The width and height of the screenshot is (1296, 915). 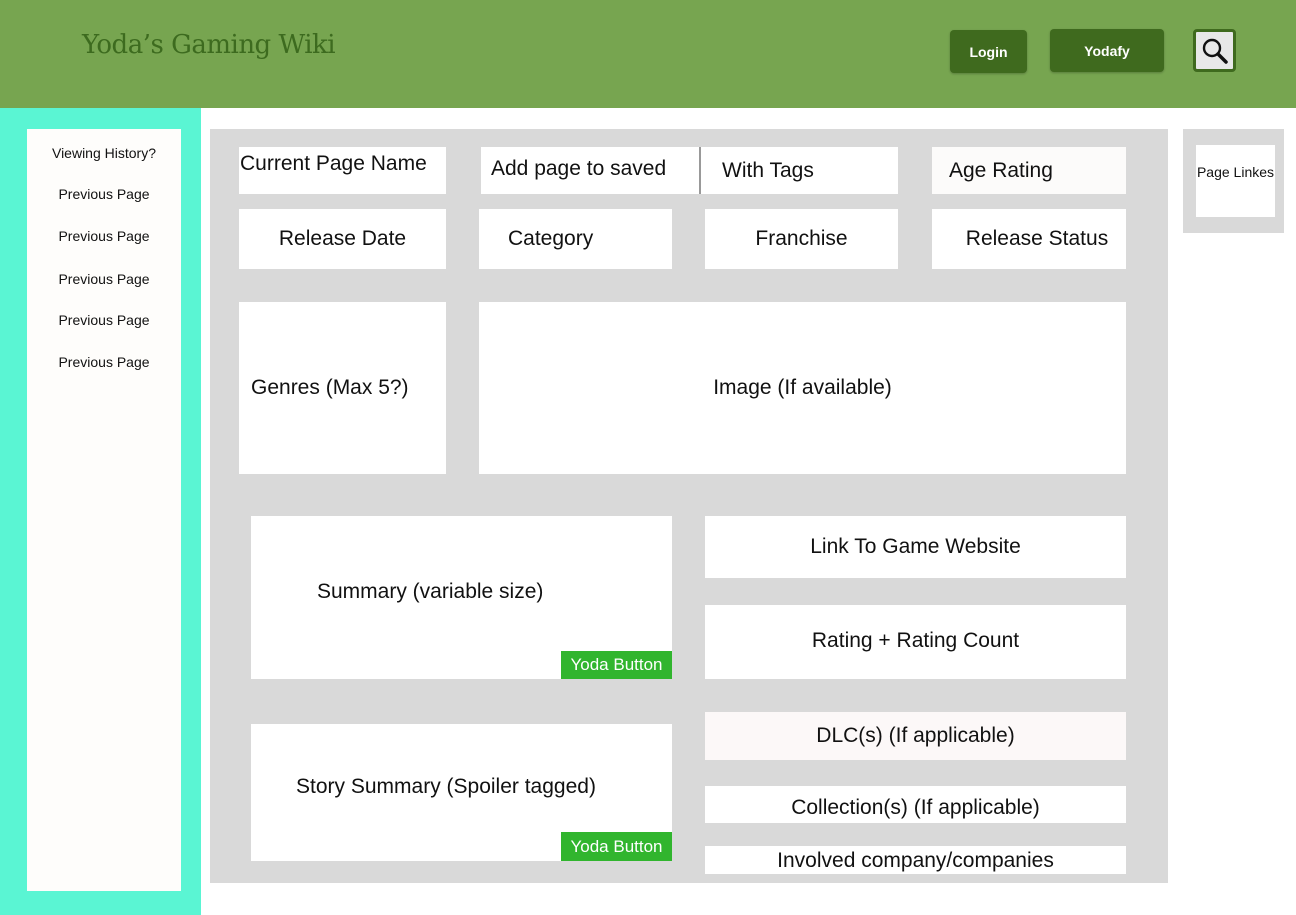 What do you see at coordinates (915, 736) in the screenshot?
I see `dlc-list: DLC(s) (If applicable)` at bounding box center [915, 736].